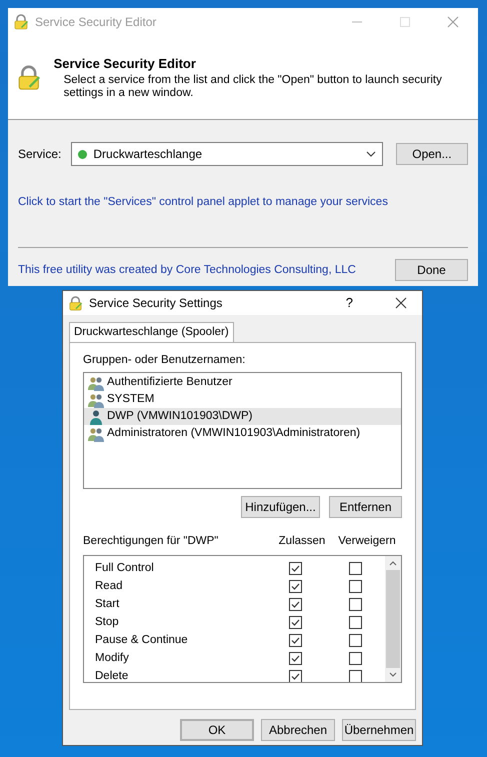 This screenshot has height=757, width=487. I want to click on done-button: Done, so click(431, 270).